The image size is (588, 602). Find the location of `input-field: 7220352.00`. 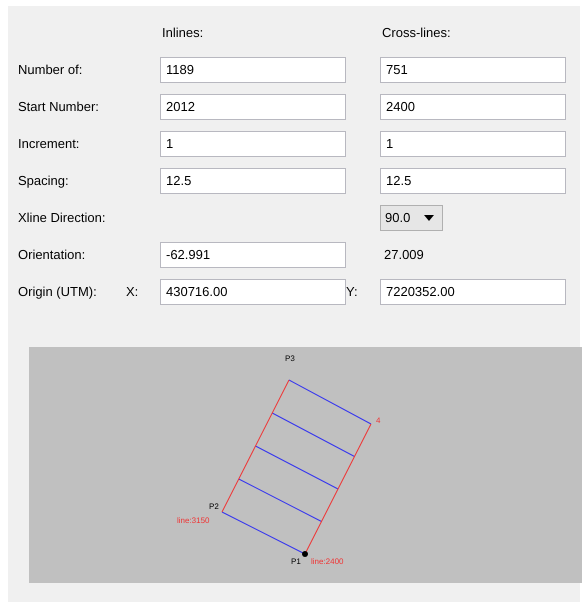

input-field: 7220352.00 is located at coordinates (473, 291).